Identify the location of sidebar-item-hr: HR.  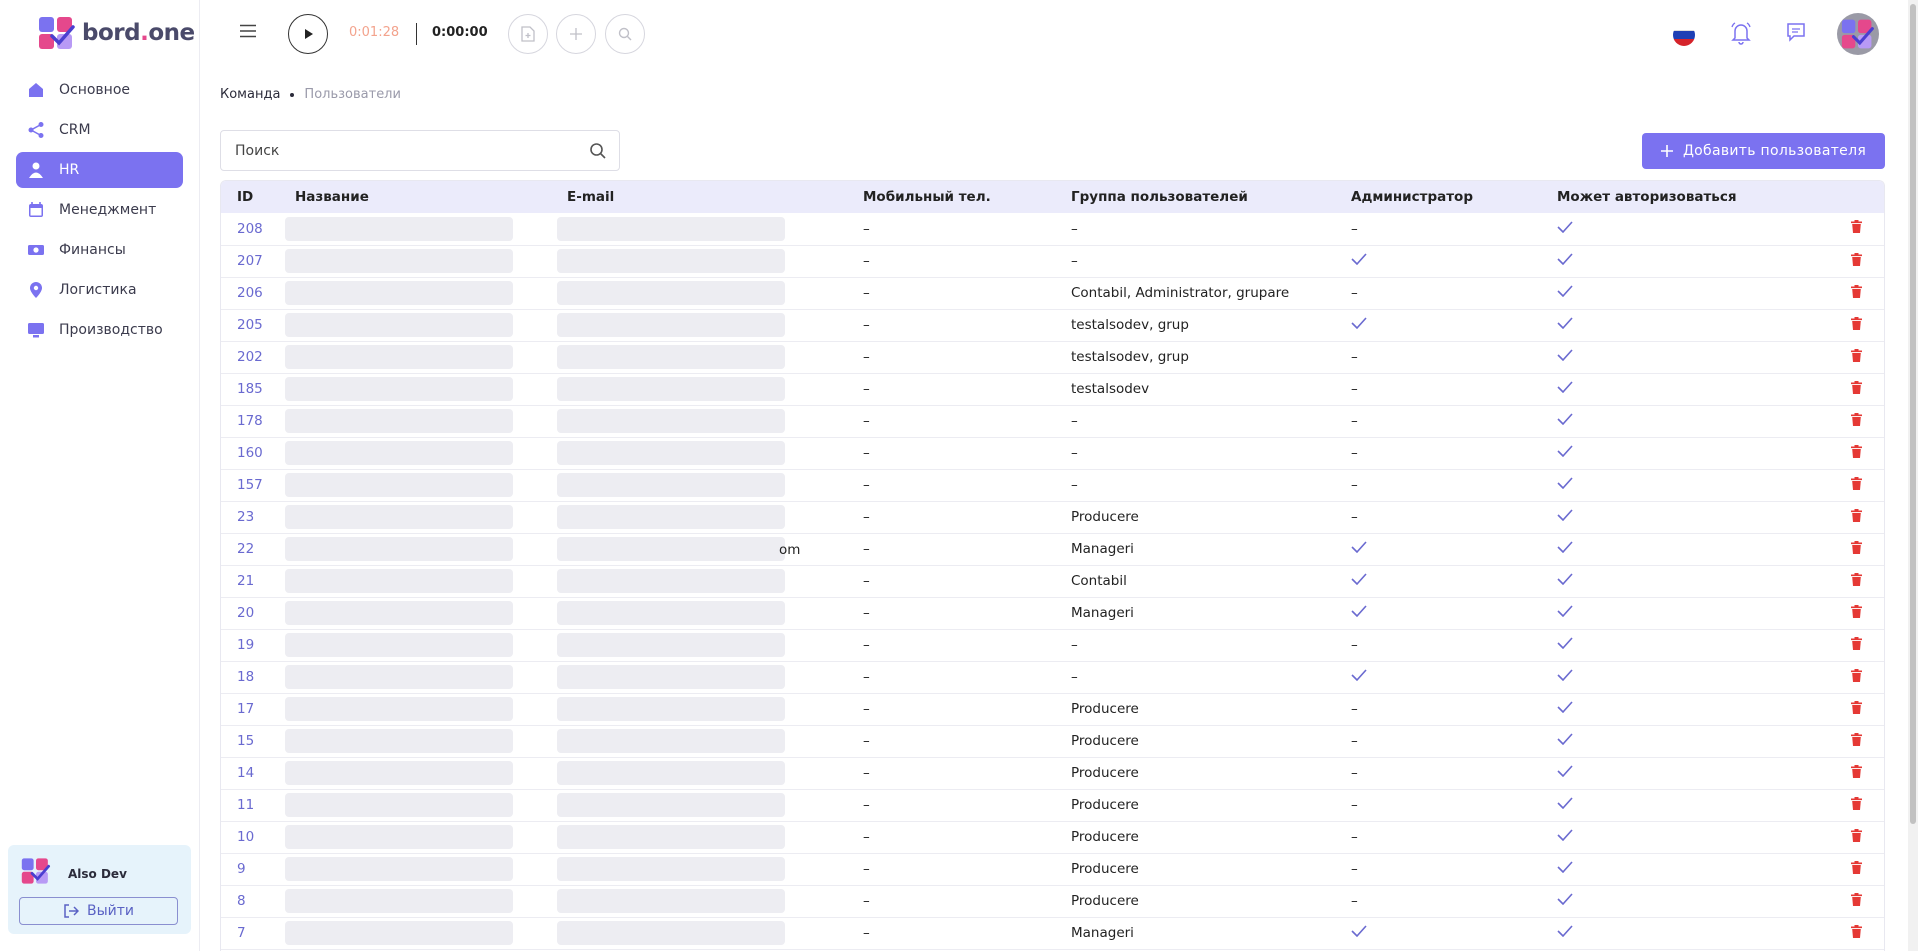
(99, 170).